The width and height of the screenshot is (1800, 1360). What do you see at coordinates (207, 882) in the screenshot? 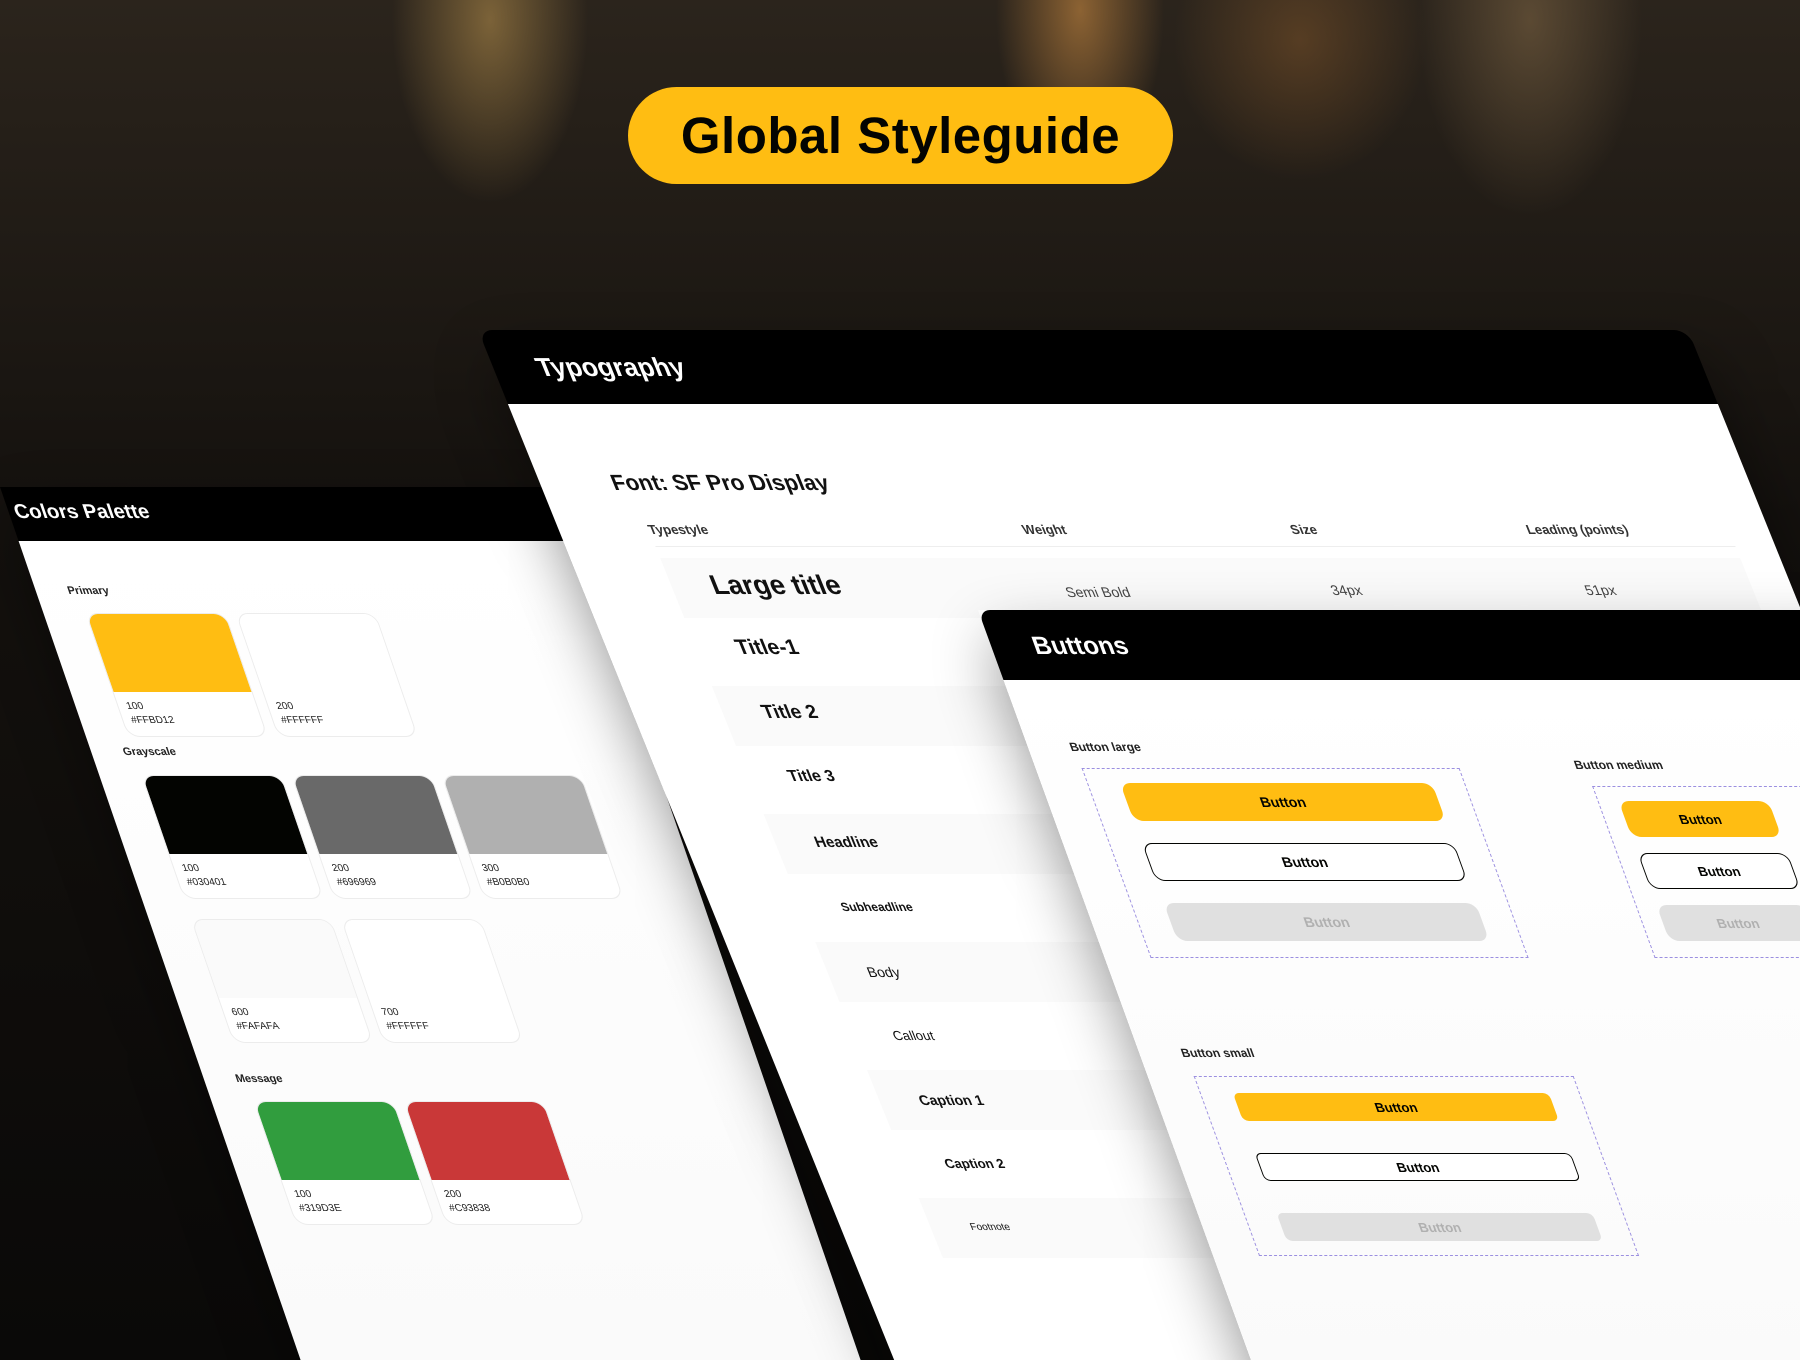
I see `swatch-hex: #030401` at bounding box center [207, 882].